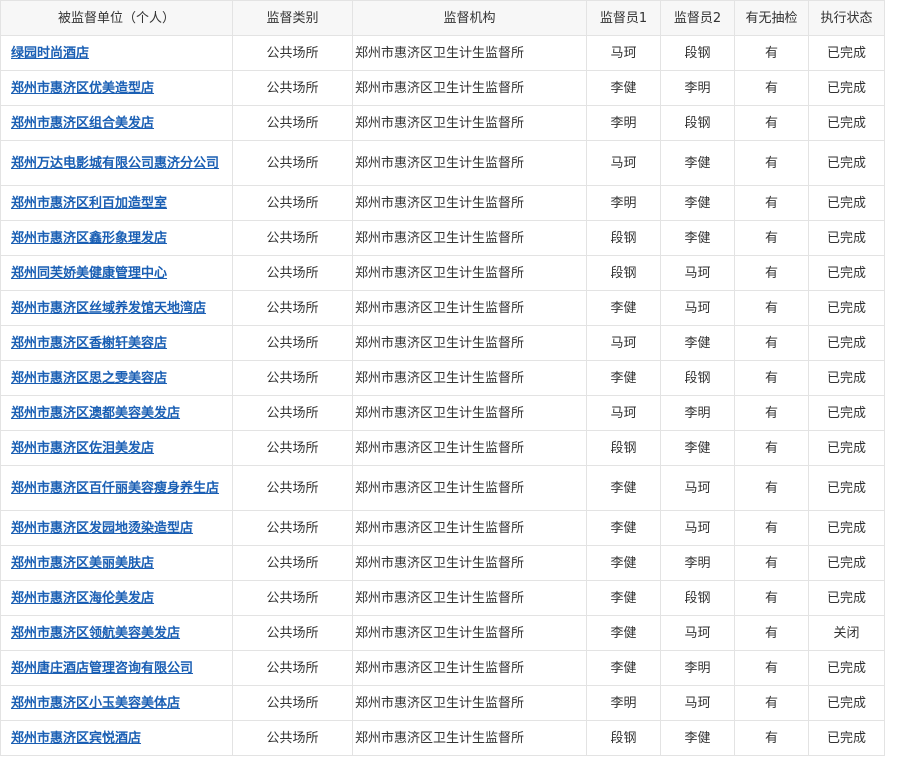 The image size is (901, 758). I want to click on table-row: 郑州市惠济区小玉美容美体店 公共场所 郑州市惠济区卫生计生监督所 李明 马珂有已完成, so click(442, 703).